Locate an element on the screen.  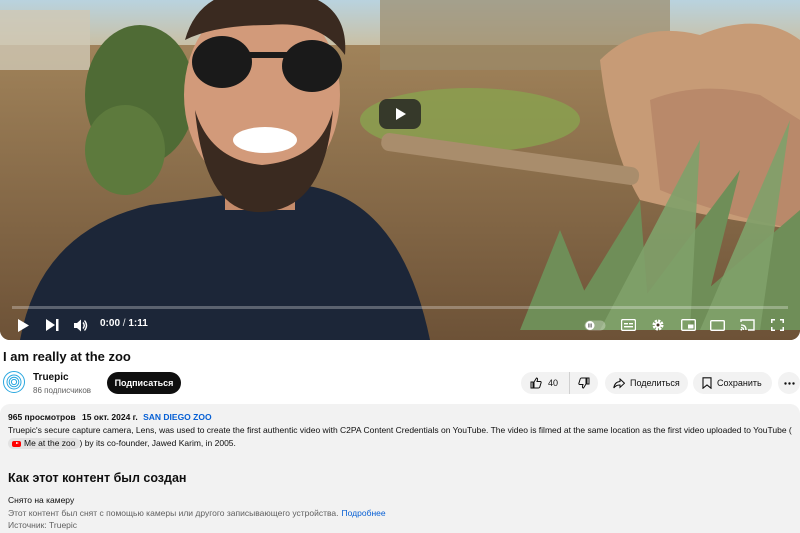
provenance-label: Снято на камеру is located at coordinates (41, 500).